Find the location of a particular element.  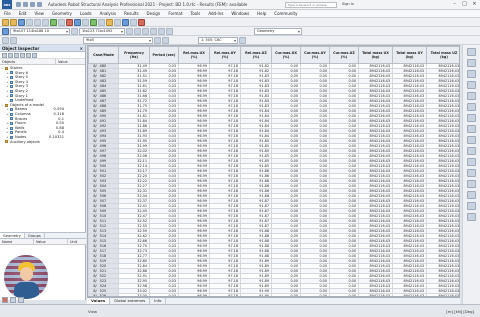

zoom-window-icon is located at coordinates (145, 31).